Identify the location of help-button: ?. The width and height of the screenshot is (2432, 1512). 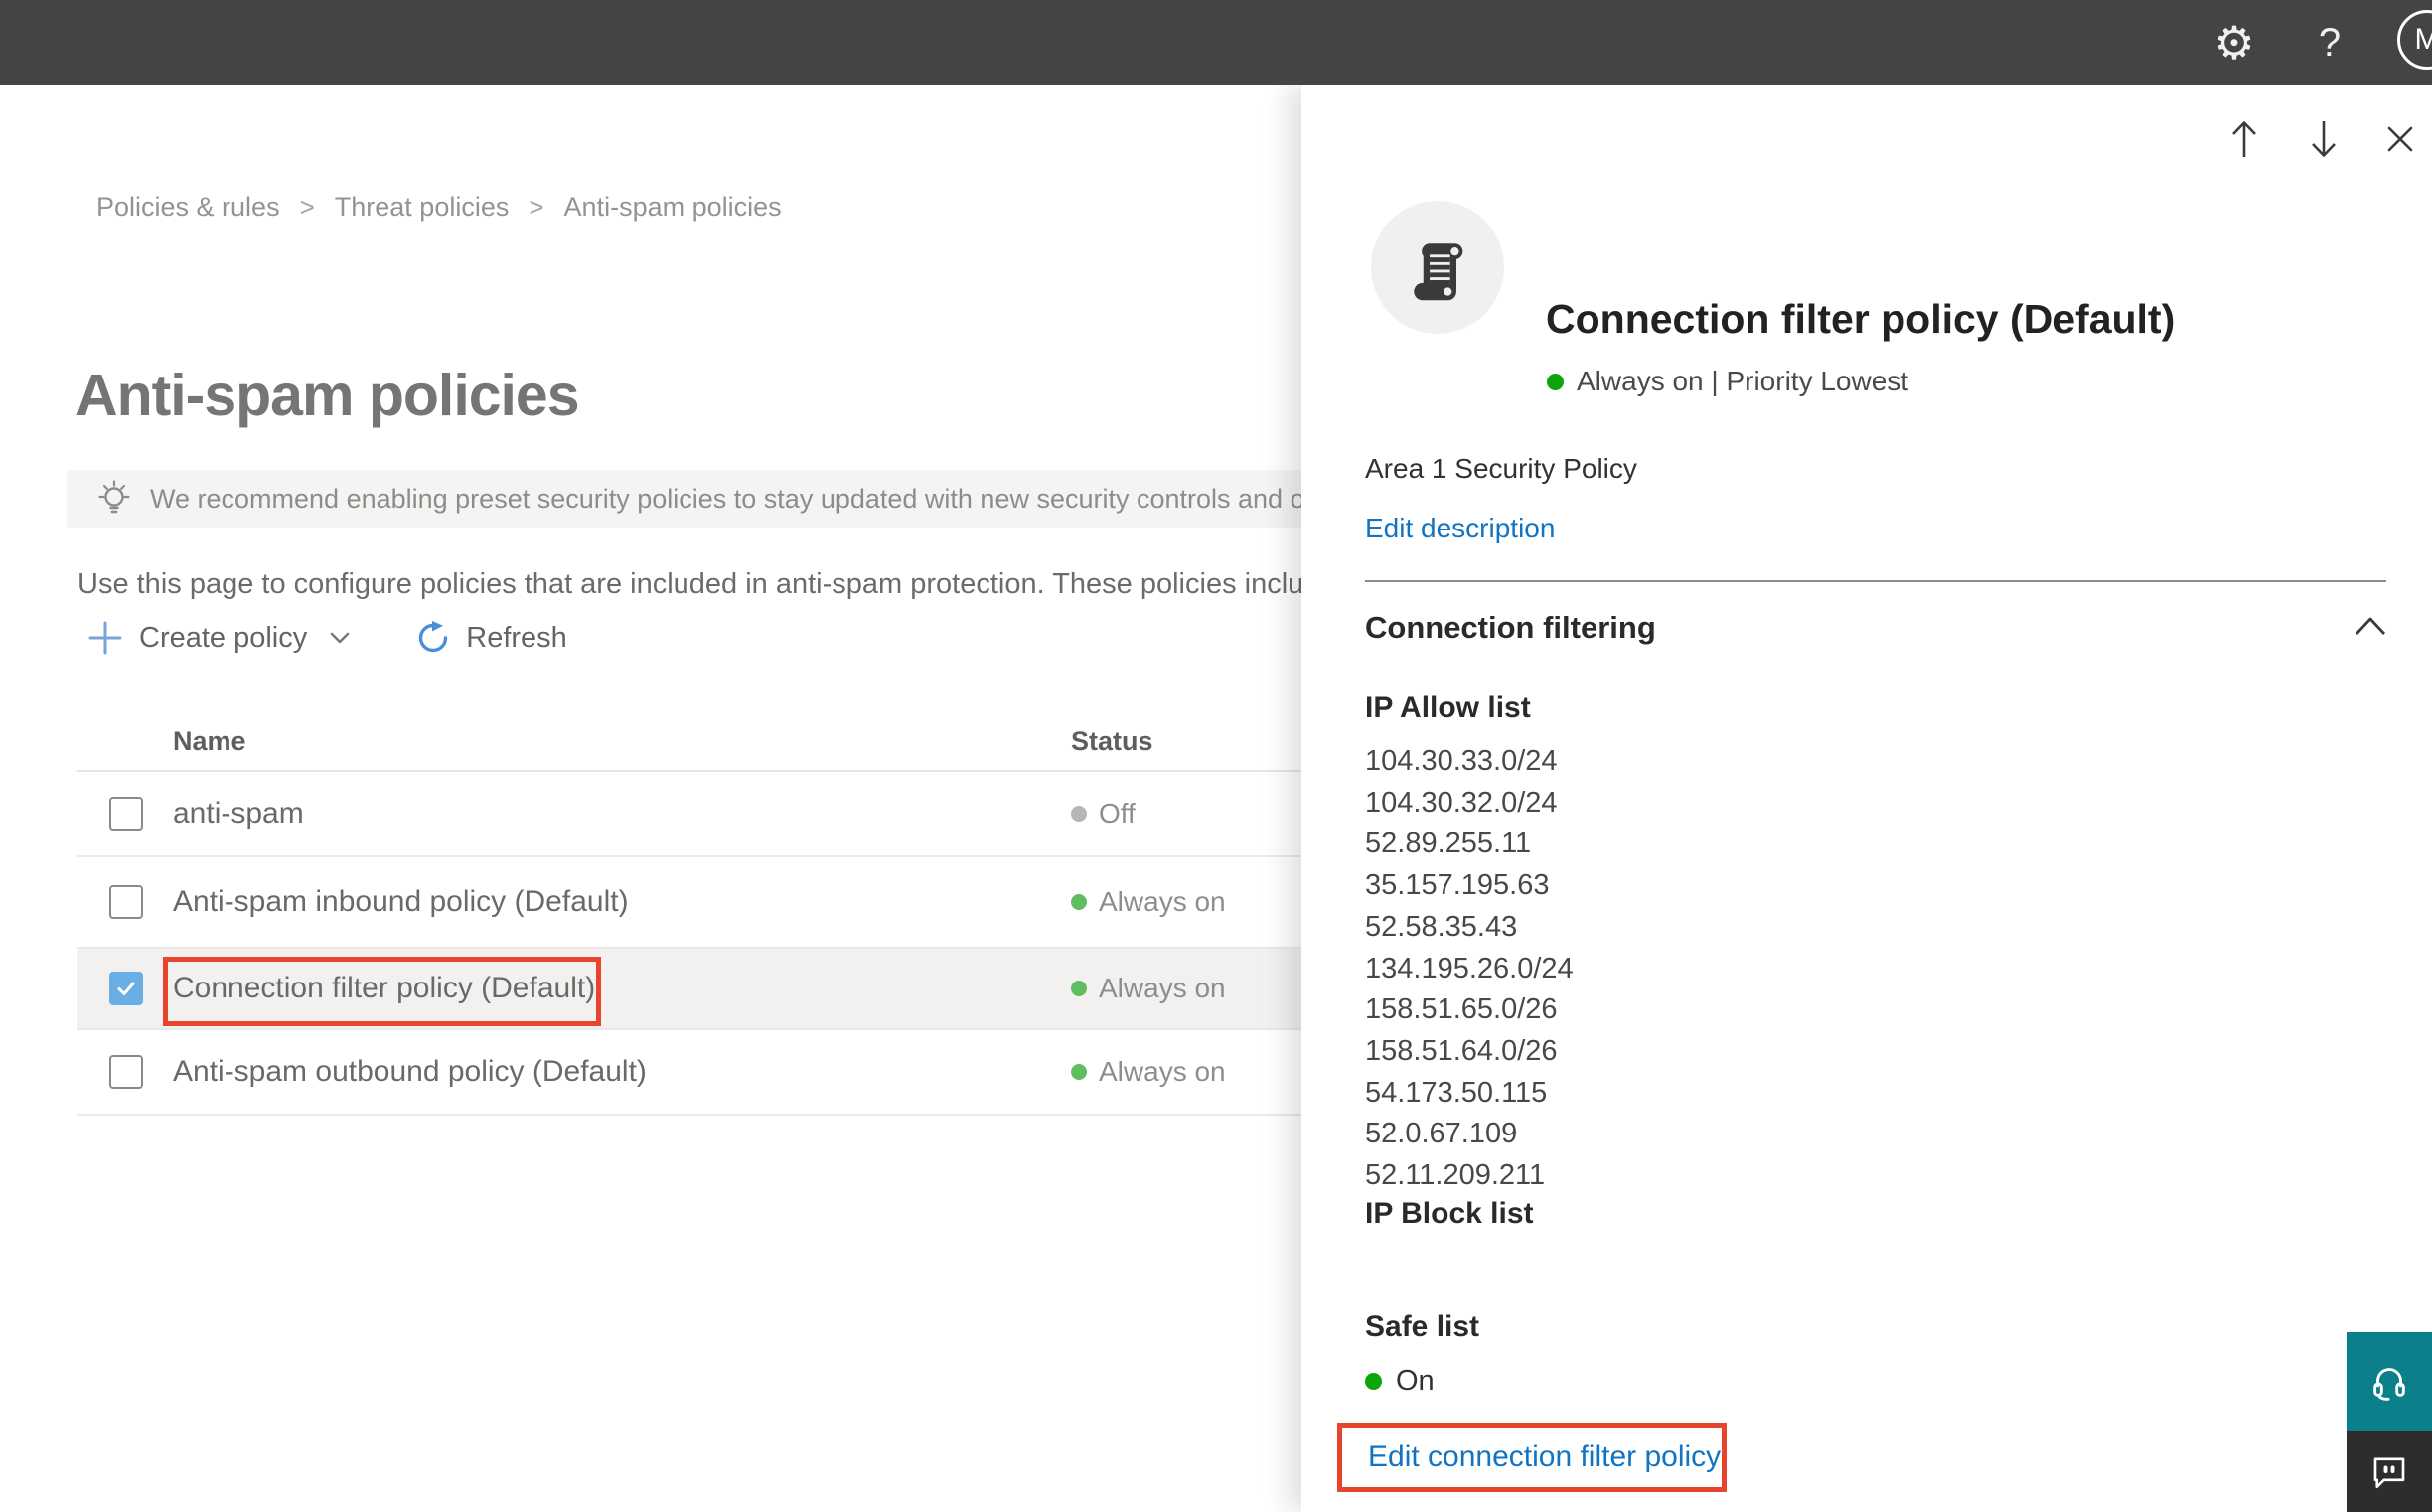
(2329, 42).